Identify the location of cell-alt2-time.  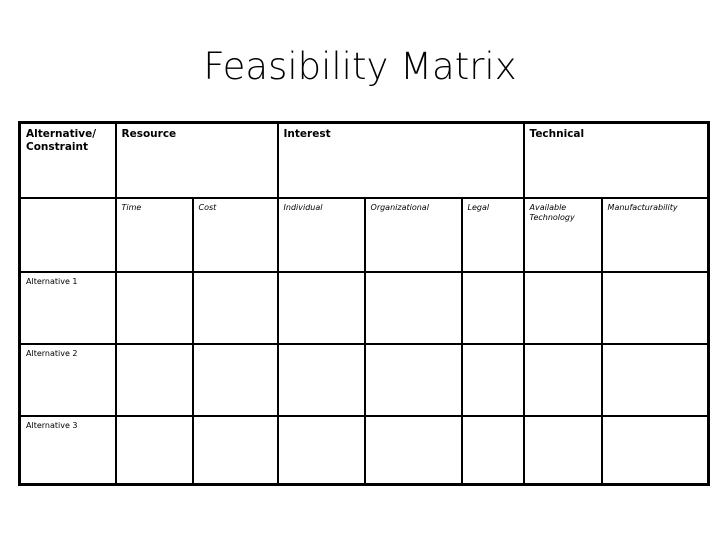
(154, 379).